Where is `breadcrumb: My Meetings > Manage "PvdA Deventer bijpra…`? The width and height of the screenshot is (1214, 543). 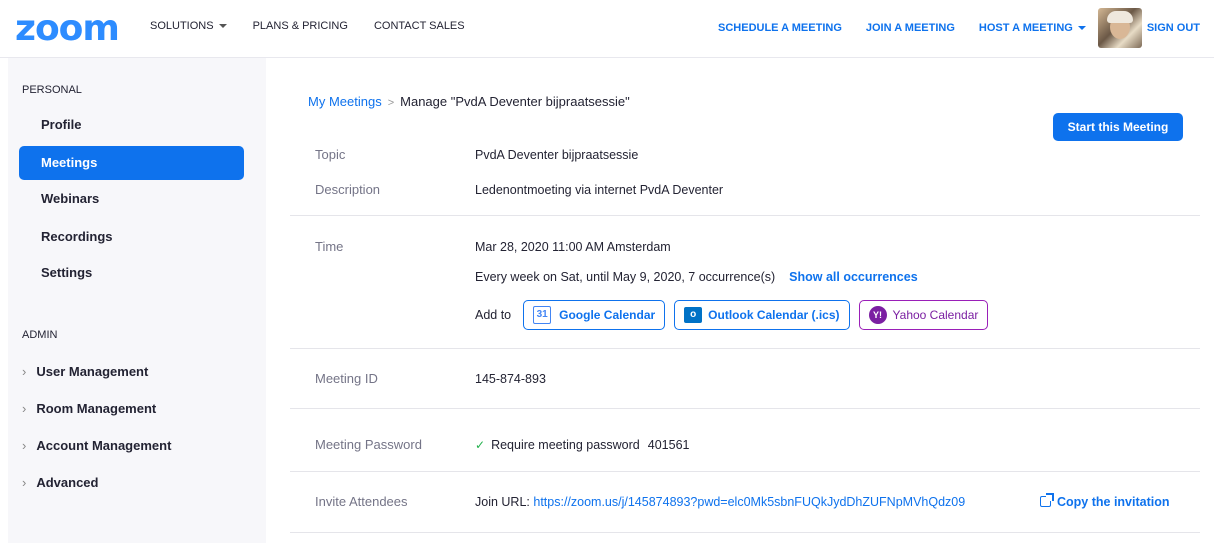
breadcrumb: My Meetings > Manage "PvdA Deventer bijpra… is located at coordinates (469, 101).